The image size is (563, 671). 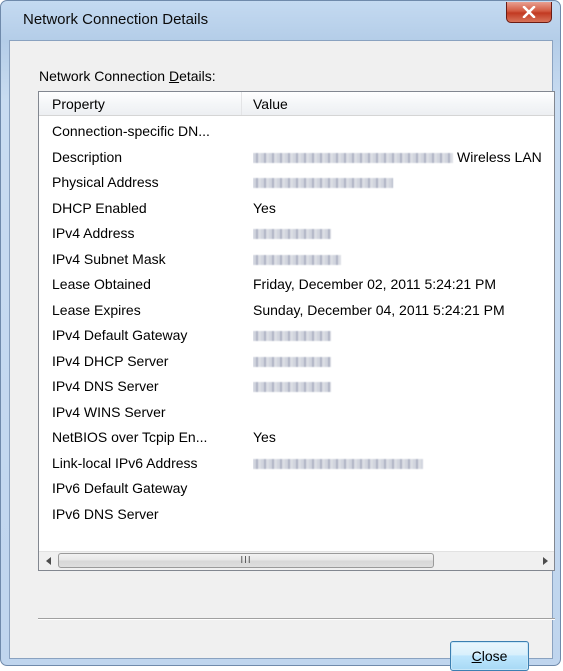 I want to click on property-cell: DHCP Enabled, so click(x=99, y=207).